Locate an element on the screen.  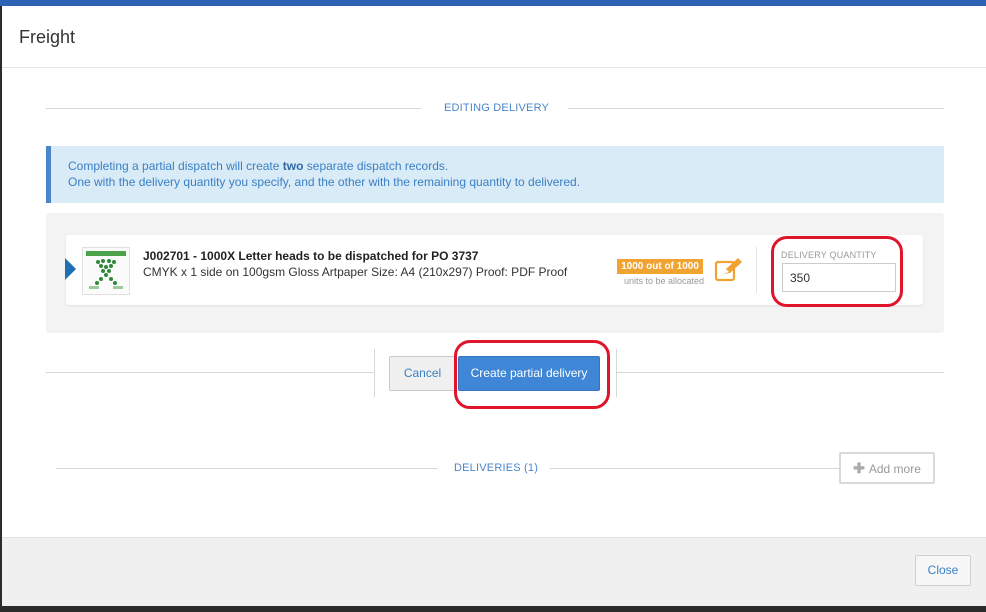
deliveries-divider-left is located at coordinates (247, 468).